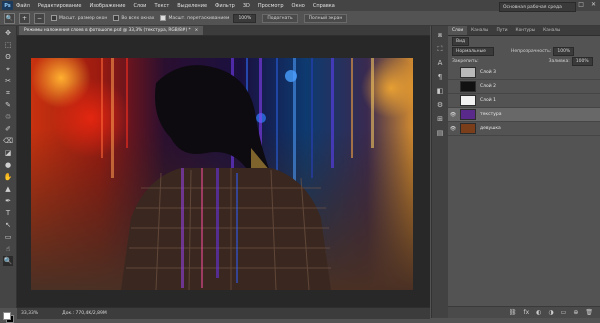 The height and width of the screenshot is (323, 600). Describe the element at coordinates (440, 49) in the screenshot. I see `properties-panel-icon: ⛶` at that location.